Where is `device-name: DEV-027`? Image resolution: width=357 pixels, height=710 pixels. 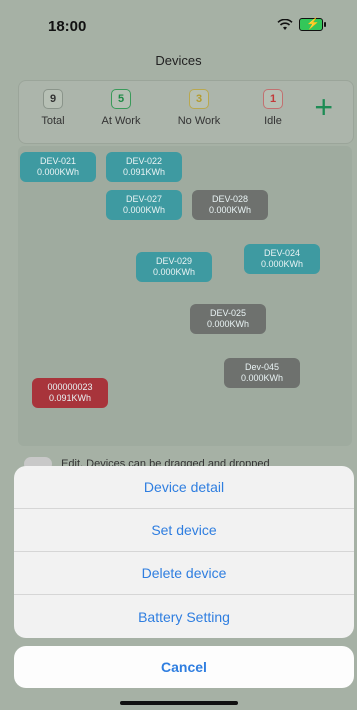
device-name: DEV-027 is located at coordinates (144, 199).